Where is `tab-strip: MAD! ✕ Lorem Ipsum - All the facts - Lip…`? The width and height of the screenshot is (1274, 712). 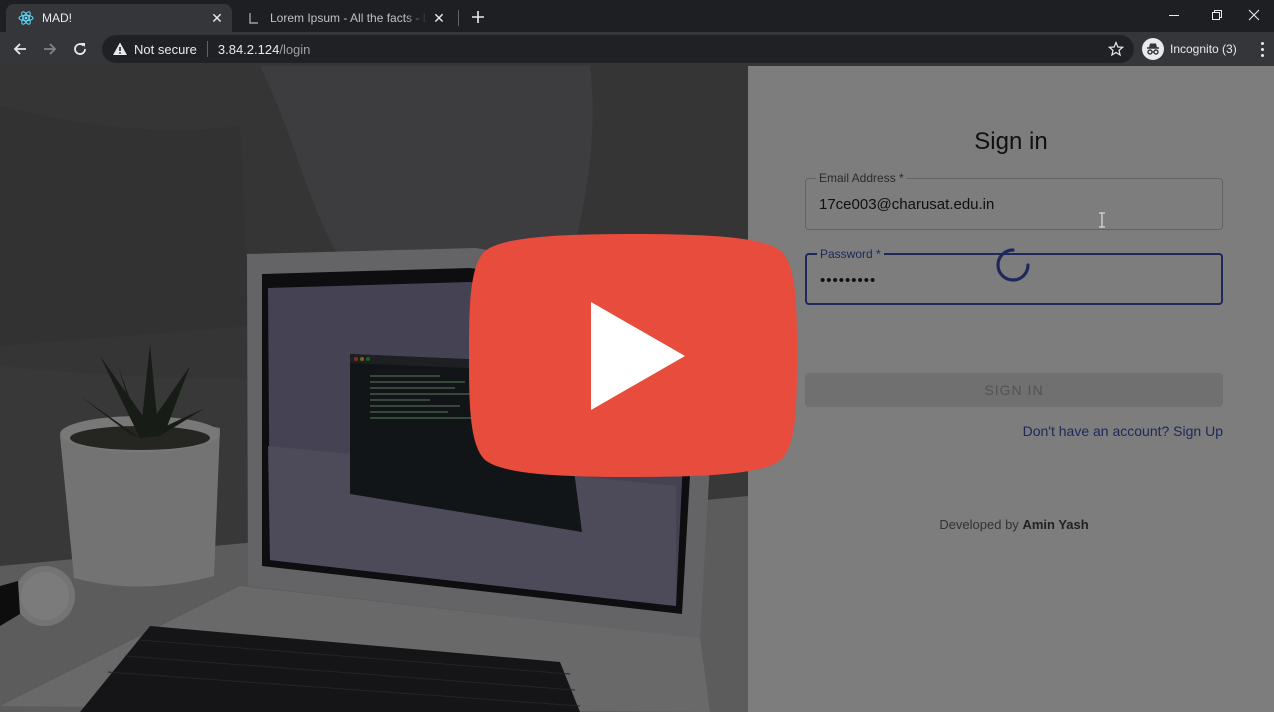
tab-strip: MAD! ✕ Lorem Ipsum - All the facts - Lip… is located at coordinates (637, 16).